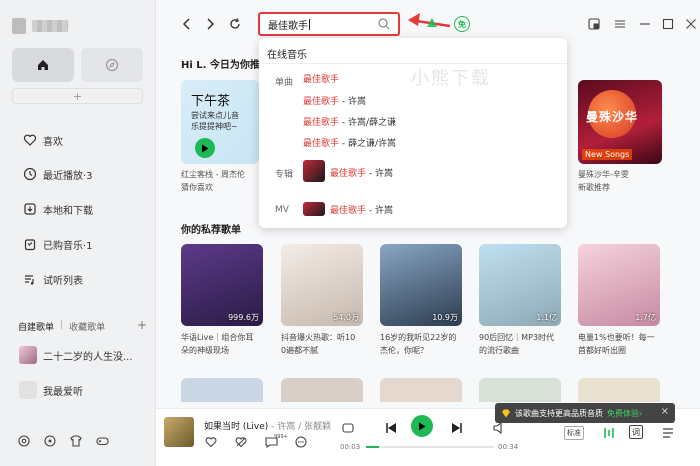  Describe the element at coordinates (384, 24) in the screenshot. I see `search-icon` at that location.